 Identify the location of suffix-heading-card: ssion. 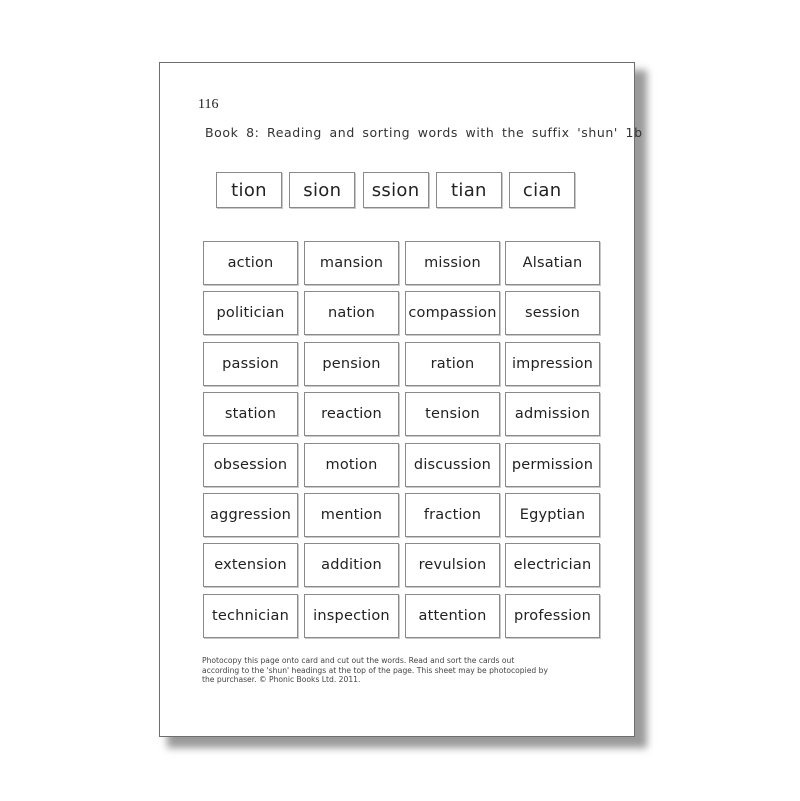
(395, 190).